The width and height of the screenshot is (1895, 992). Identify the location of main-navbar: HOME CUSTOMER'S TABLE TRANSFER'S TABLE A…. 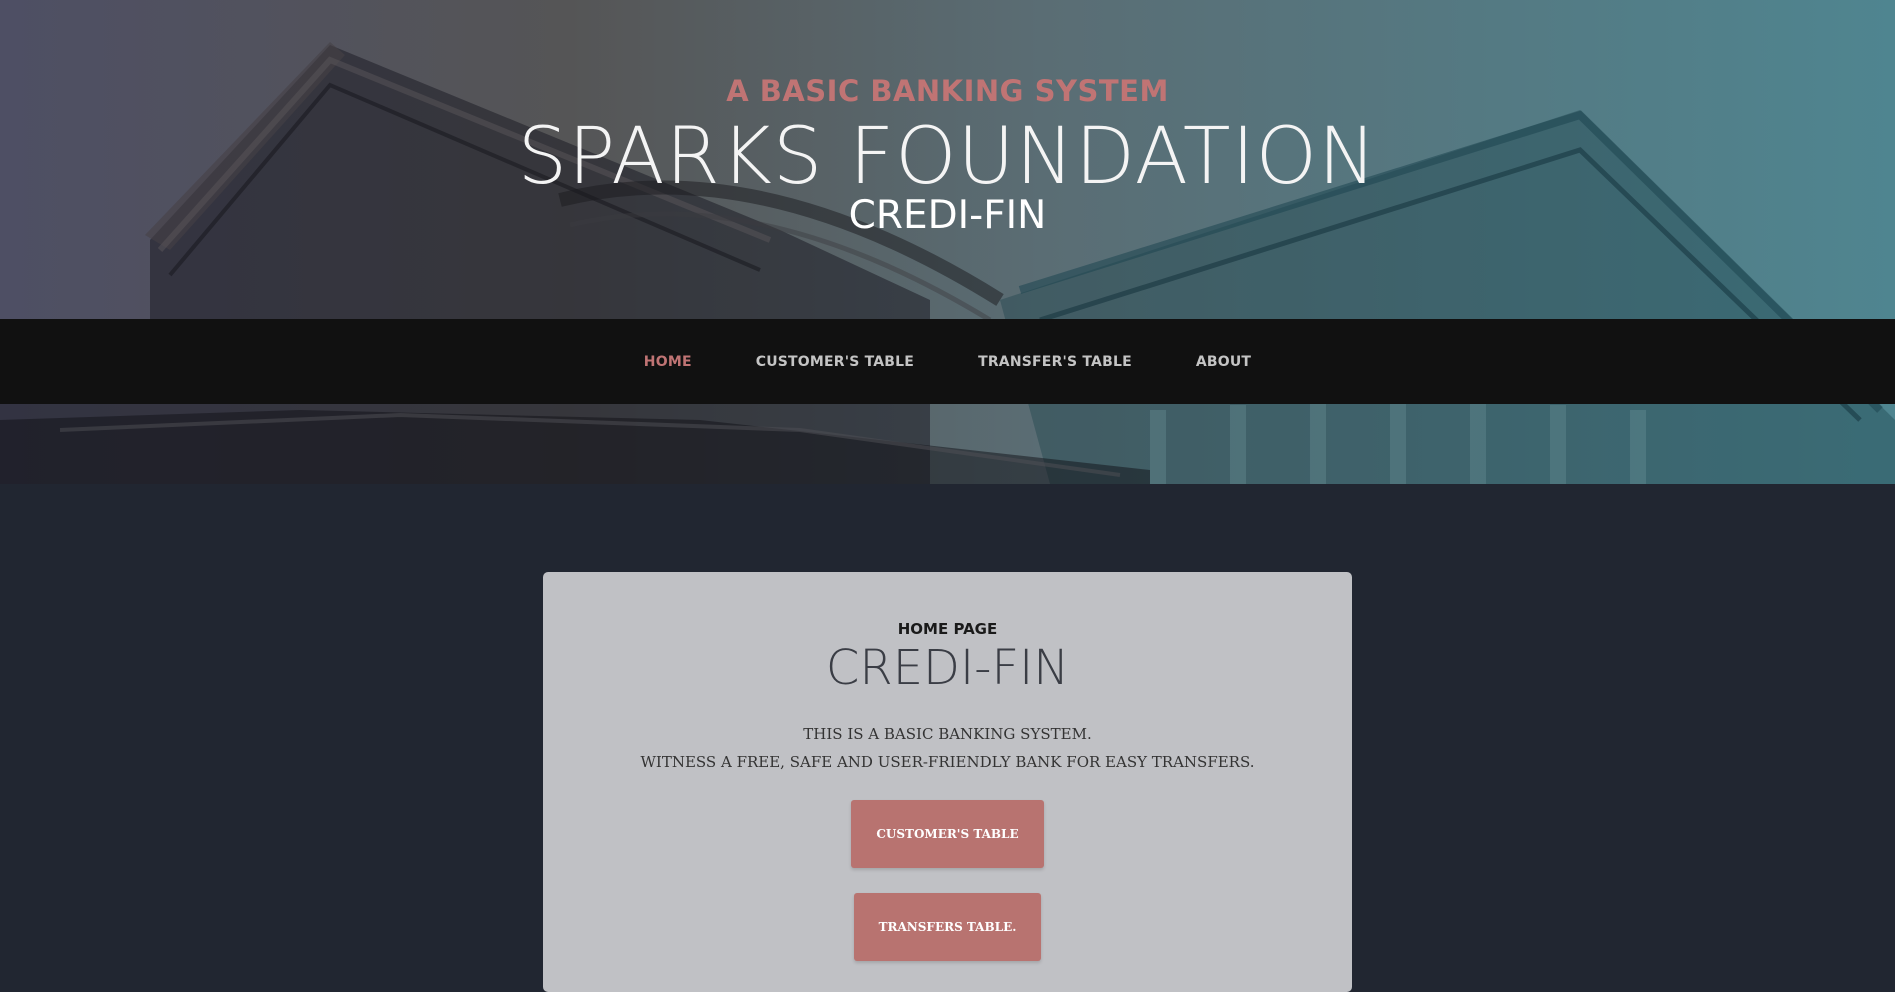
(947, 361).